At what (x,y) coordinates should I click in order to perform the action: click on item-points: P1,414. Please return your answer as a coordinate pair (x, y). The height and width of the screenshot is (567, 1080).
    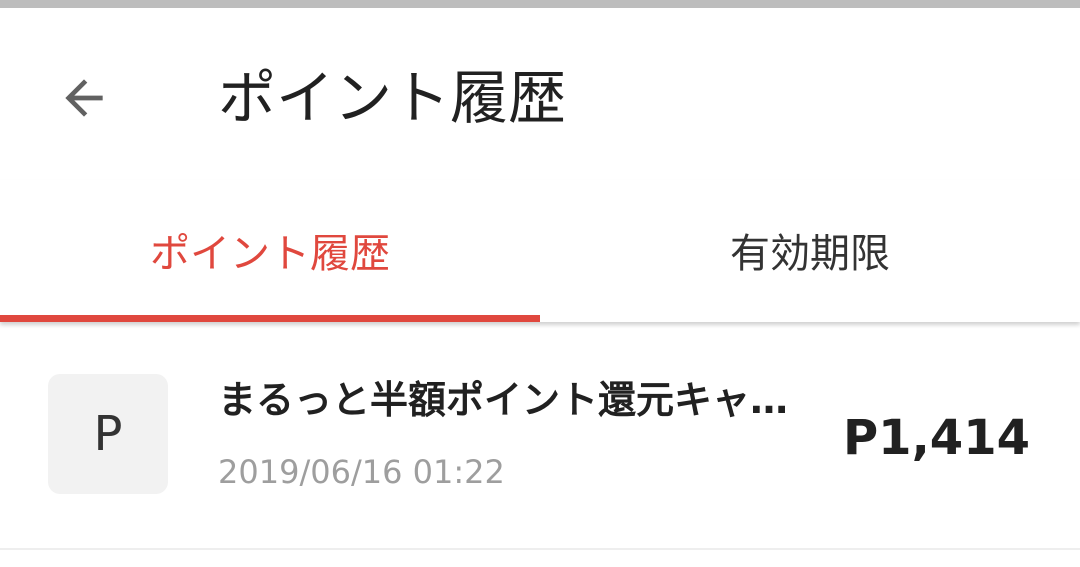
    Looking at the image, I should click on (936, 438).